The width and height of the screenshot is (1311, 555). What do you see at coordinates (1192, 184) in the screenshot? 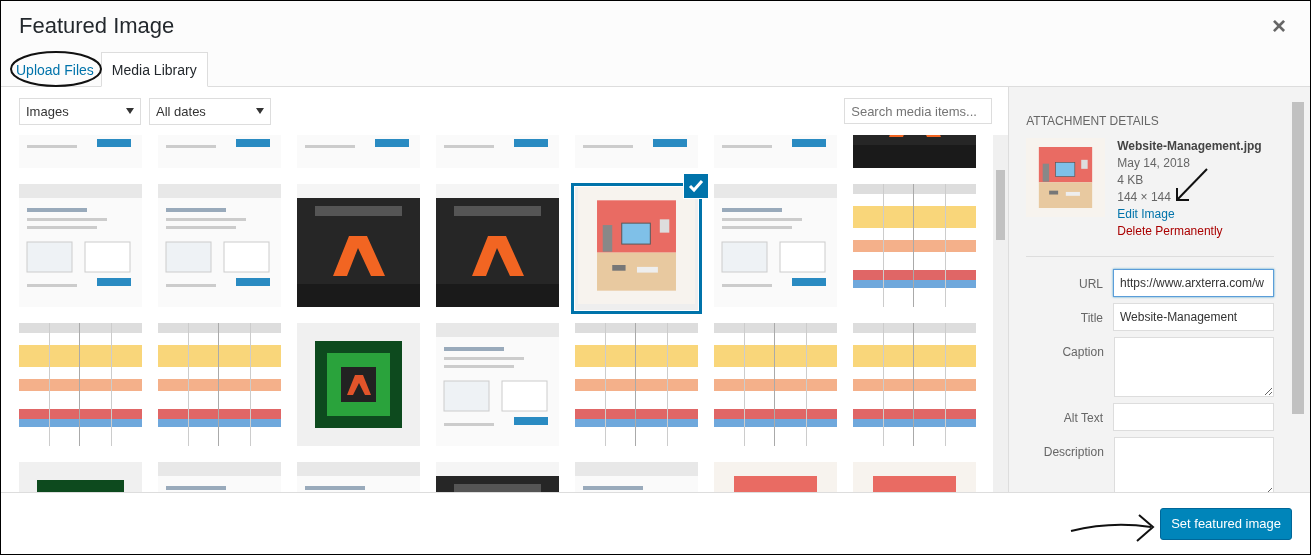
I see `arrow-annotation` at bounding box center [1192, 184].